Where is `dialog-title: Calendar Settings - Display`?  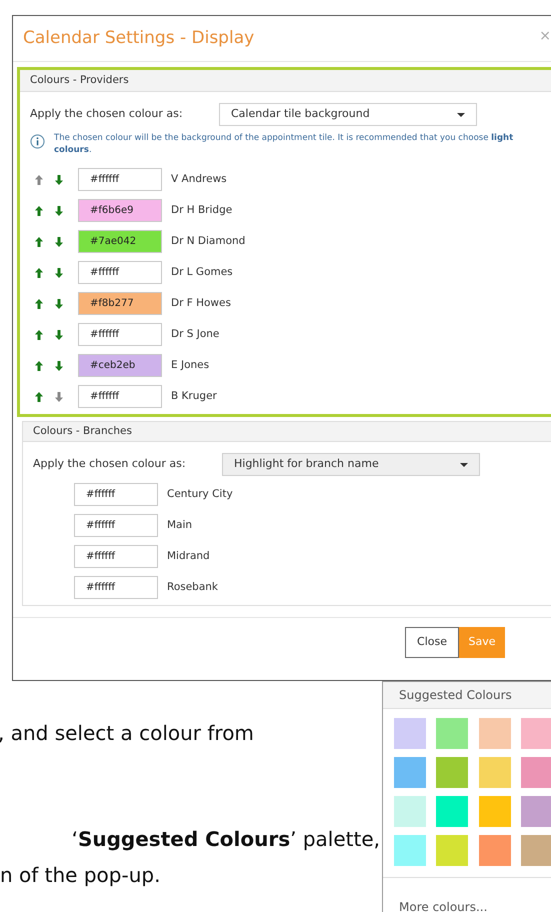
dialog-title: Calendar Settings - Display is located at coordinates (138, 38).